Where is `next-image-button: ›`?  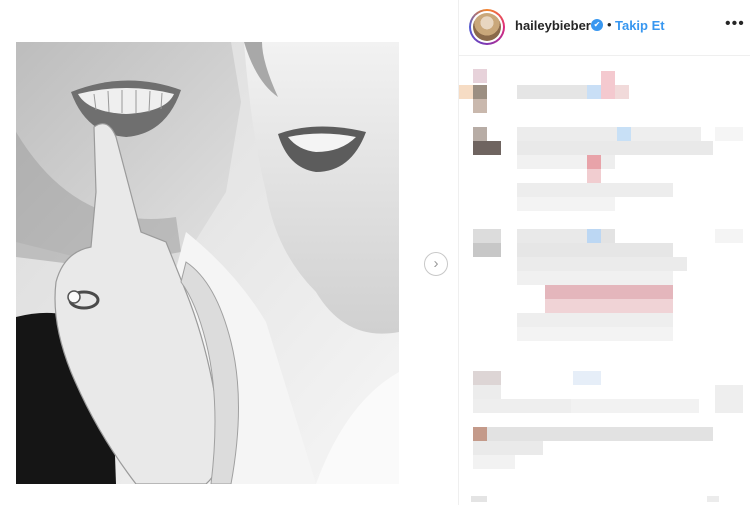
next-image-button: › is located at coordinates (436, 264).